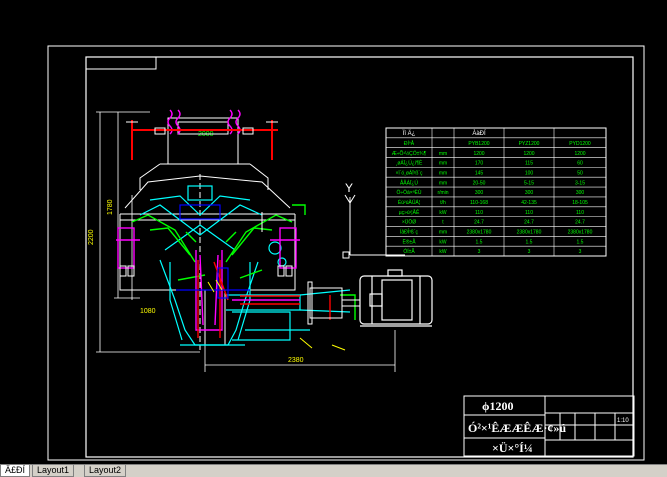 The image size is (667, 477). I want to click on spec-table-cell: ×î´ó¸øÁÏ³ß´ç, so click(409, 172).